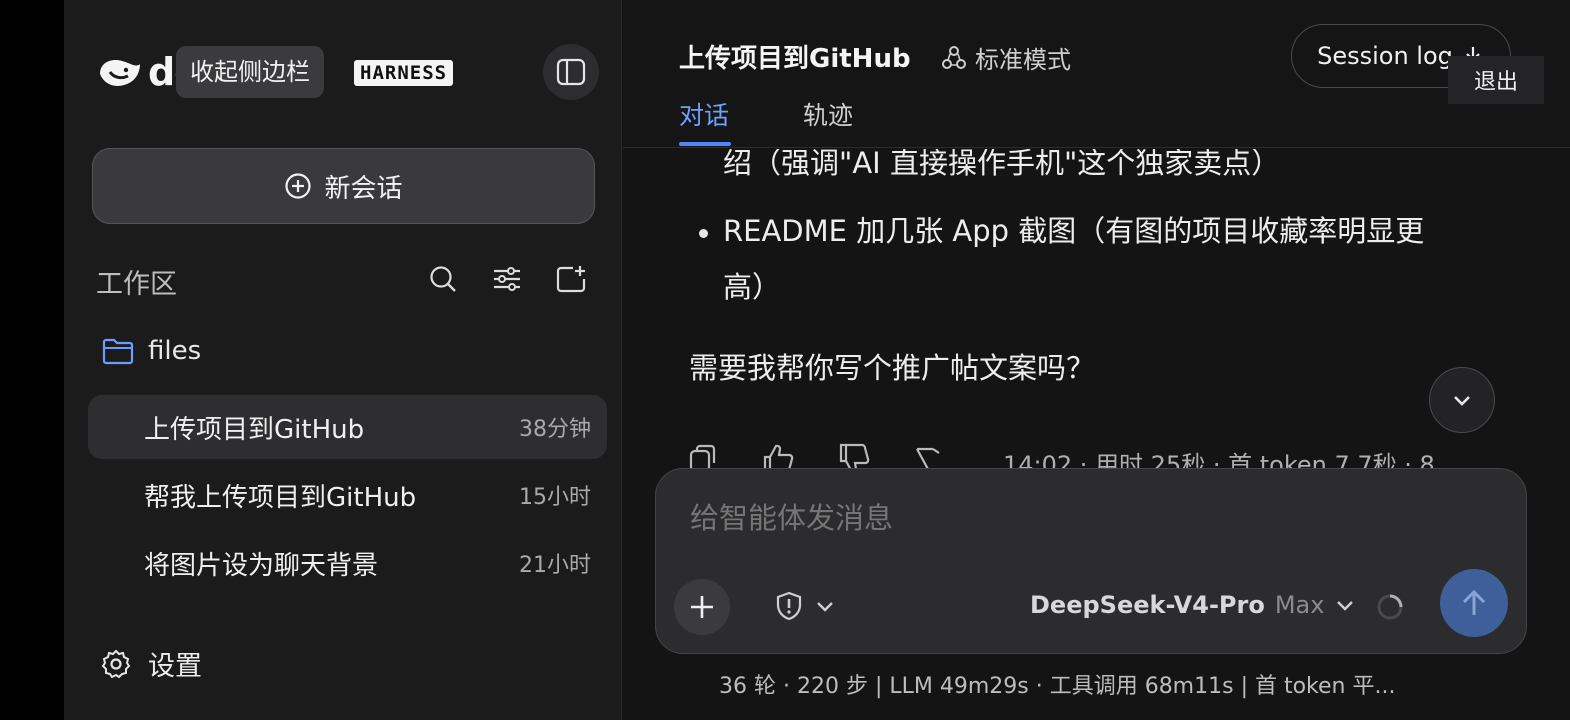 The image size is (1570, 720). What do you see at coordinates (805, 606) in the screenshot?
I see `permission-selector` at bounding box center [805, 606].